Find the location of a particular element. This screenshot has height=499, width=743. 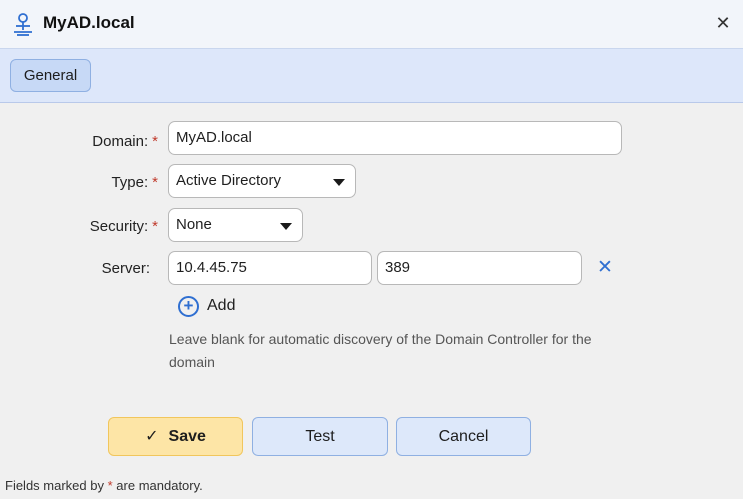

type-select: Active Directory is located at coordinates (262, 181).